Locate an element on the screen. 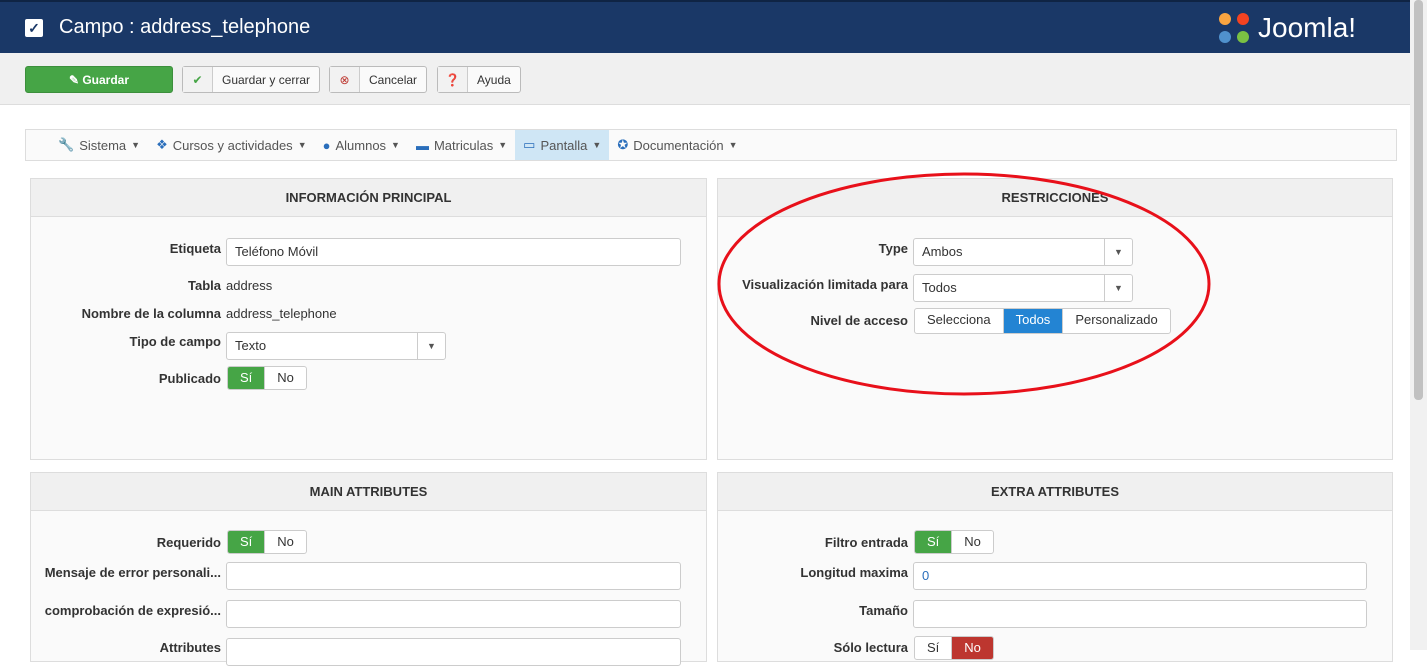  tipo-select: Texto ▼ is located at coordinates (336, 346).